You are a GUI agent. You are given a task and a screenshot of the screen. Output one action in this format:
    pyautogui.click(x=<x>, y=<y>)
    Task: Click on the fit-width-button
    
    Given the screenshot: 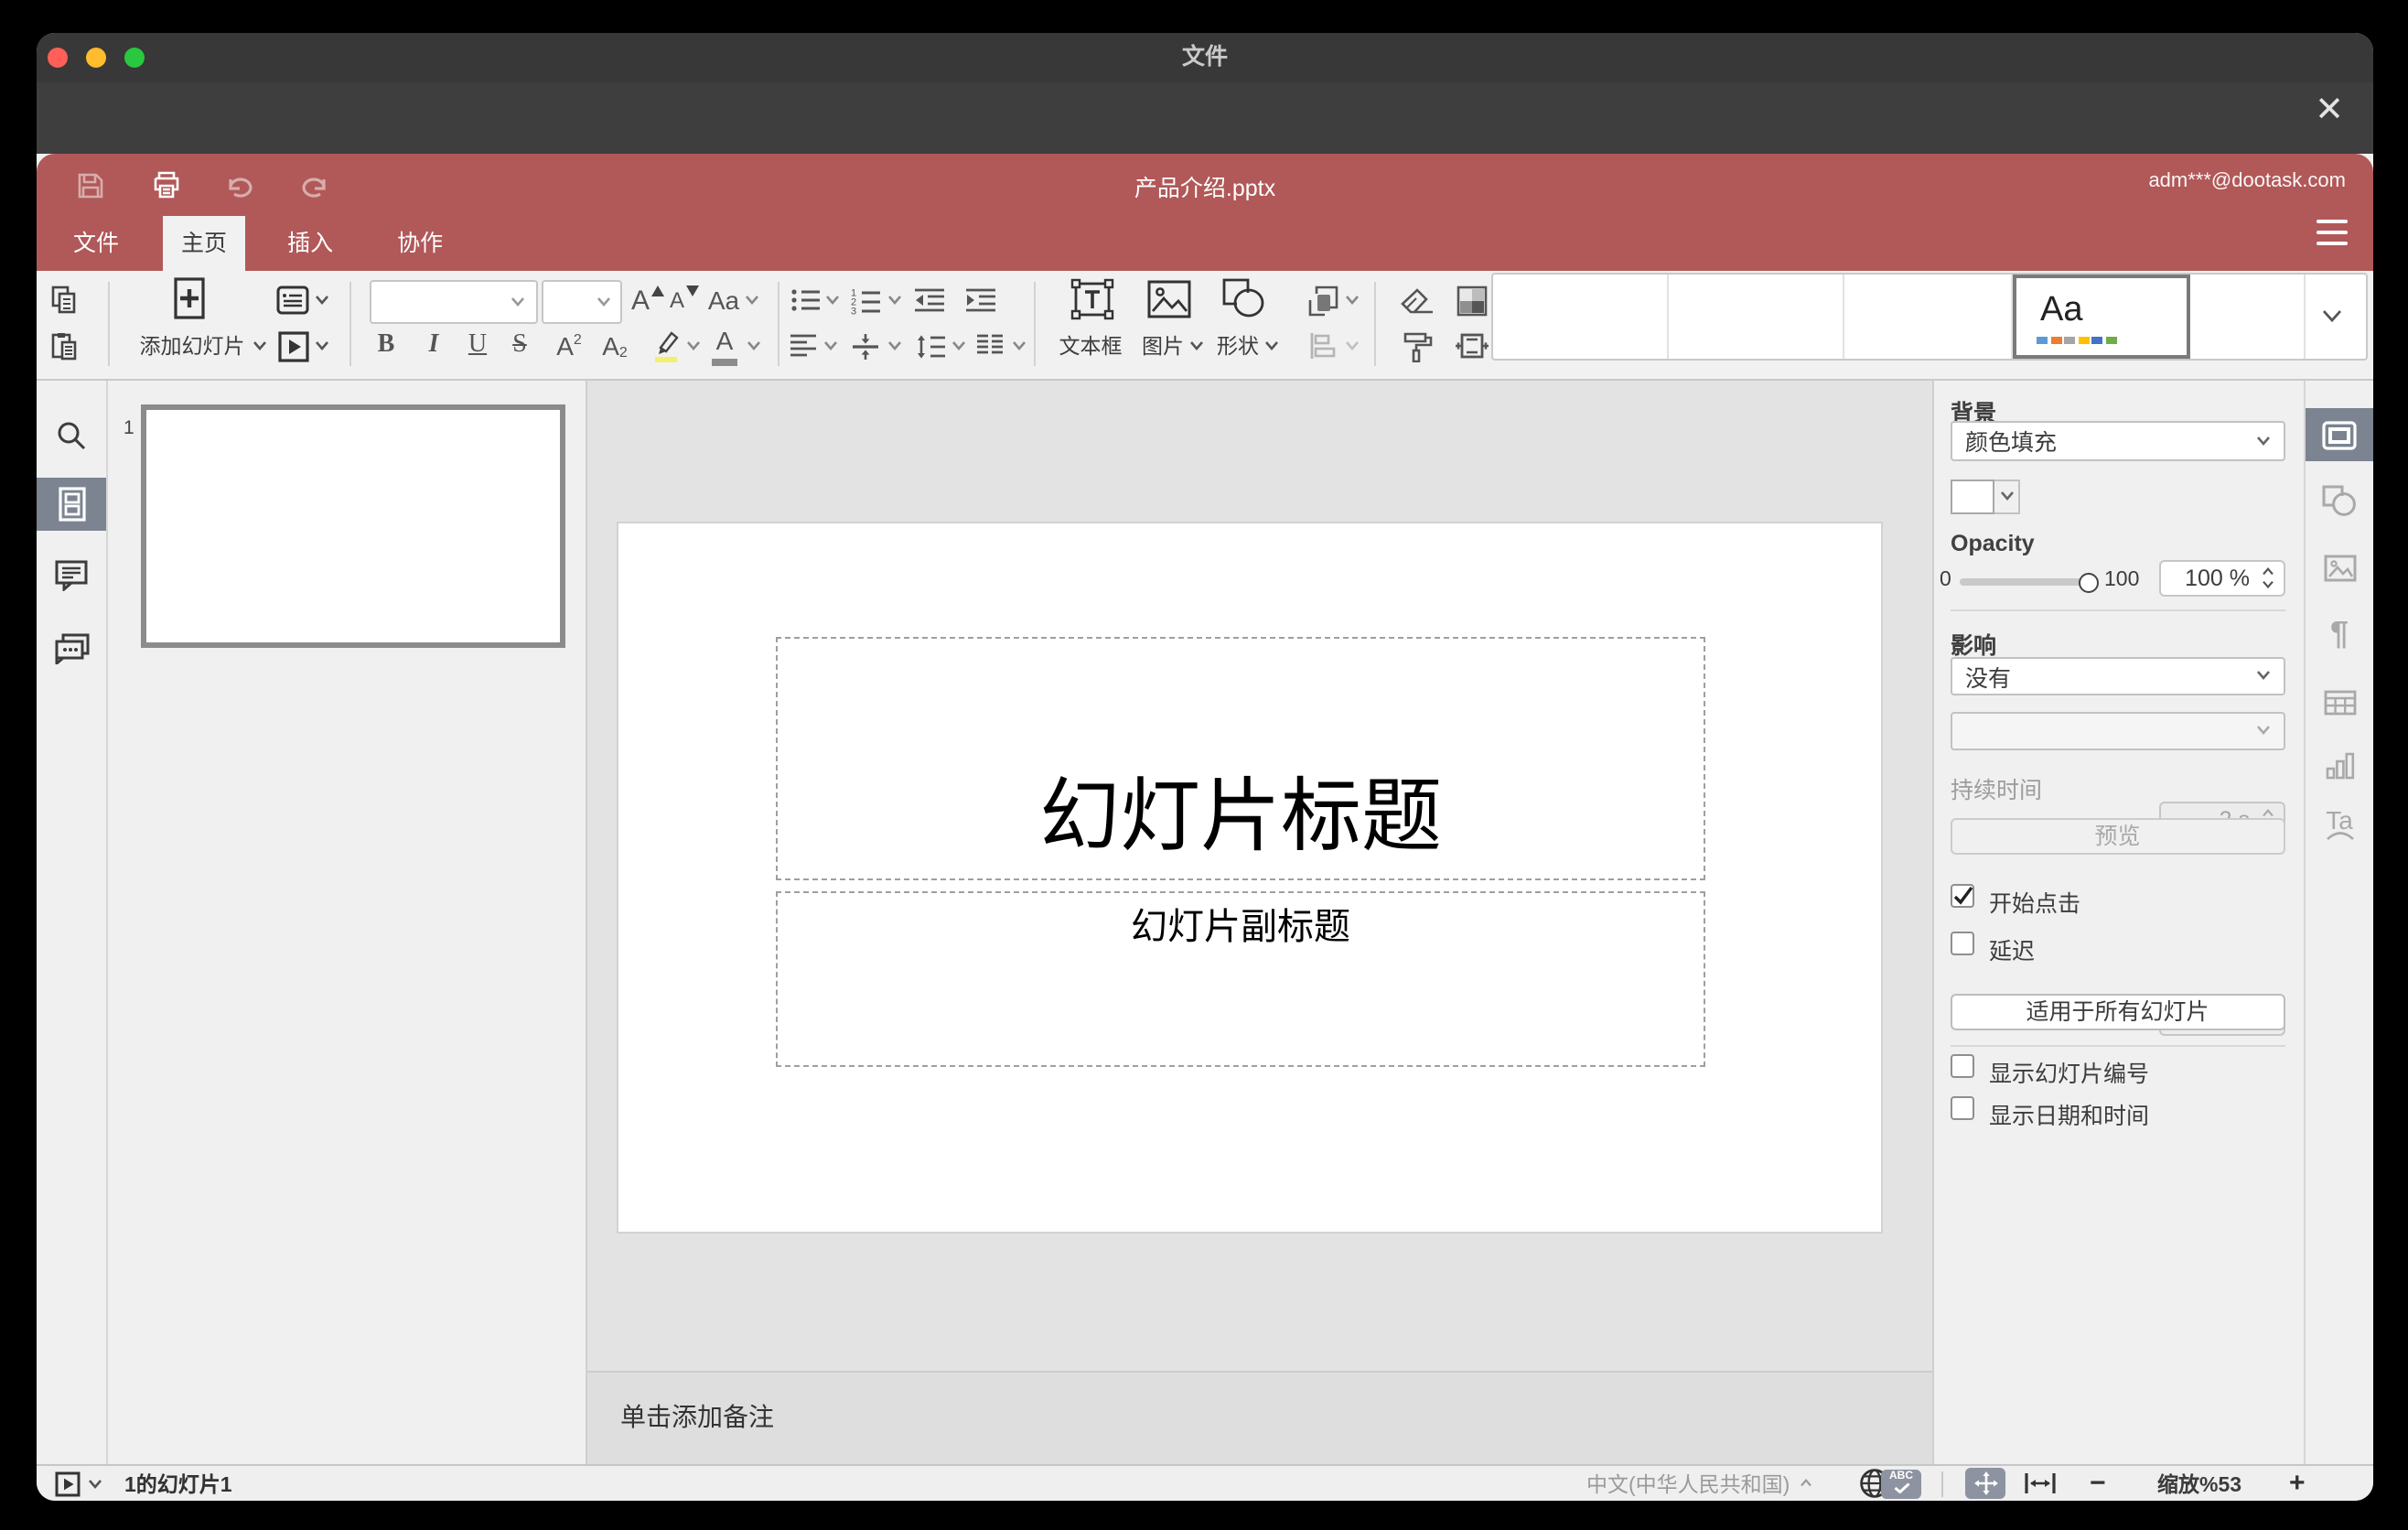 What is the action you would take?
    pyautogui.click(x=2040, y=1483)
    